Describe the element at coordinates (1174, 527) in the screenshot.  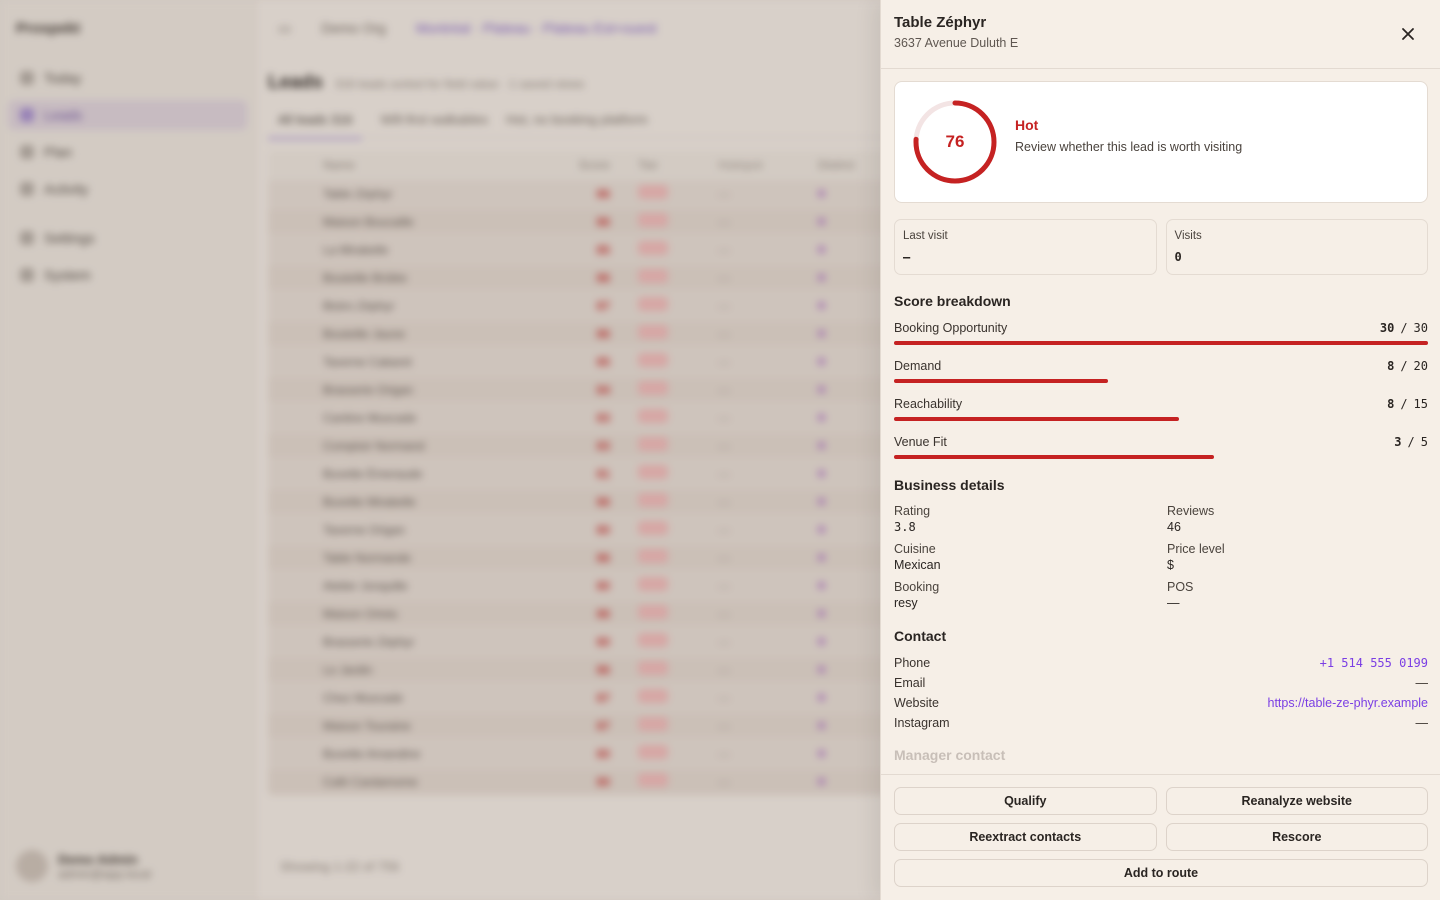
I see `detail-value: 46` at that location.